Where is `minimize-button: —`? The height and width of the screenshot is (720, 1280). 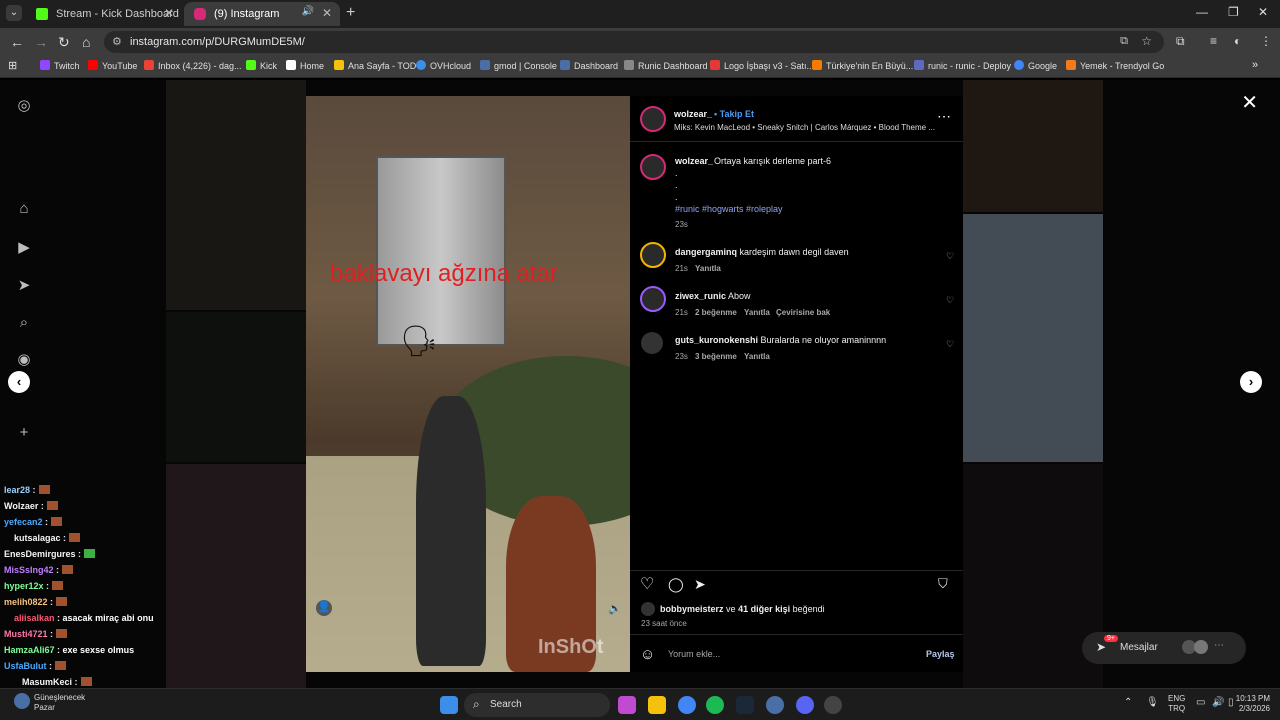 minimize-button: — is located at coordinates (1202, 12).